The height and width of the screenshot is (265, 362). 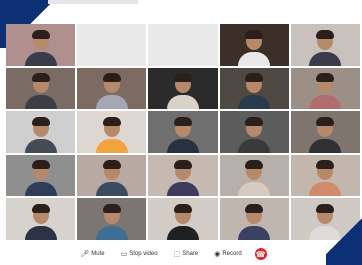 I want to click on record-icon: ◉, so click(x=217, y=254).